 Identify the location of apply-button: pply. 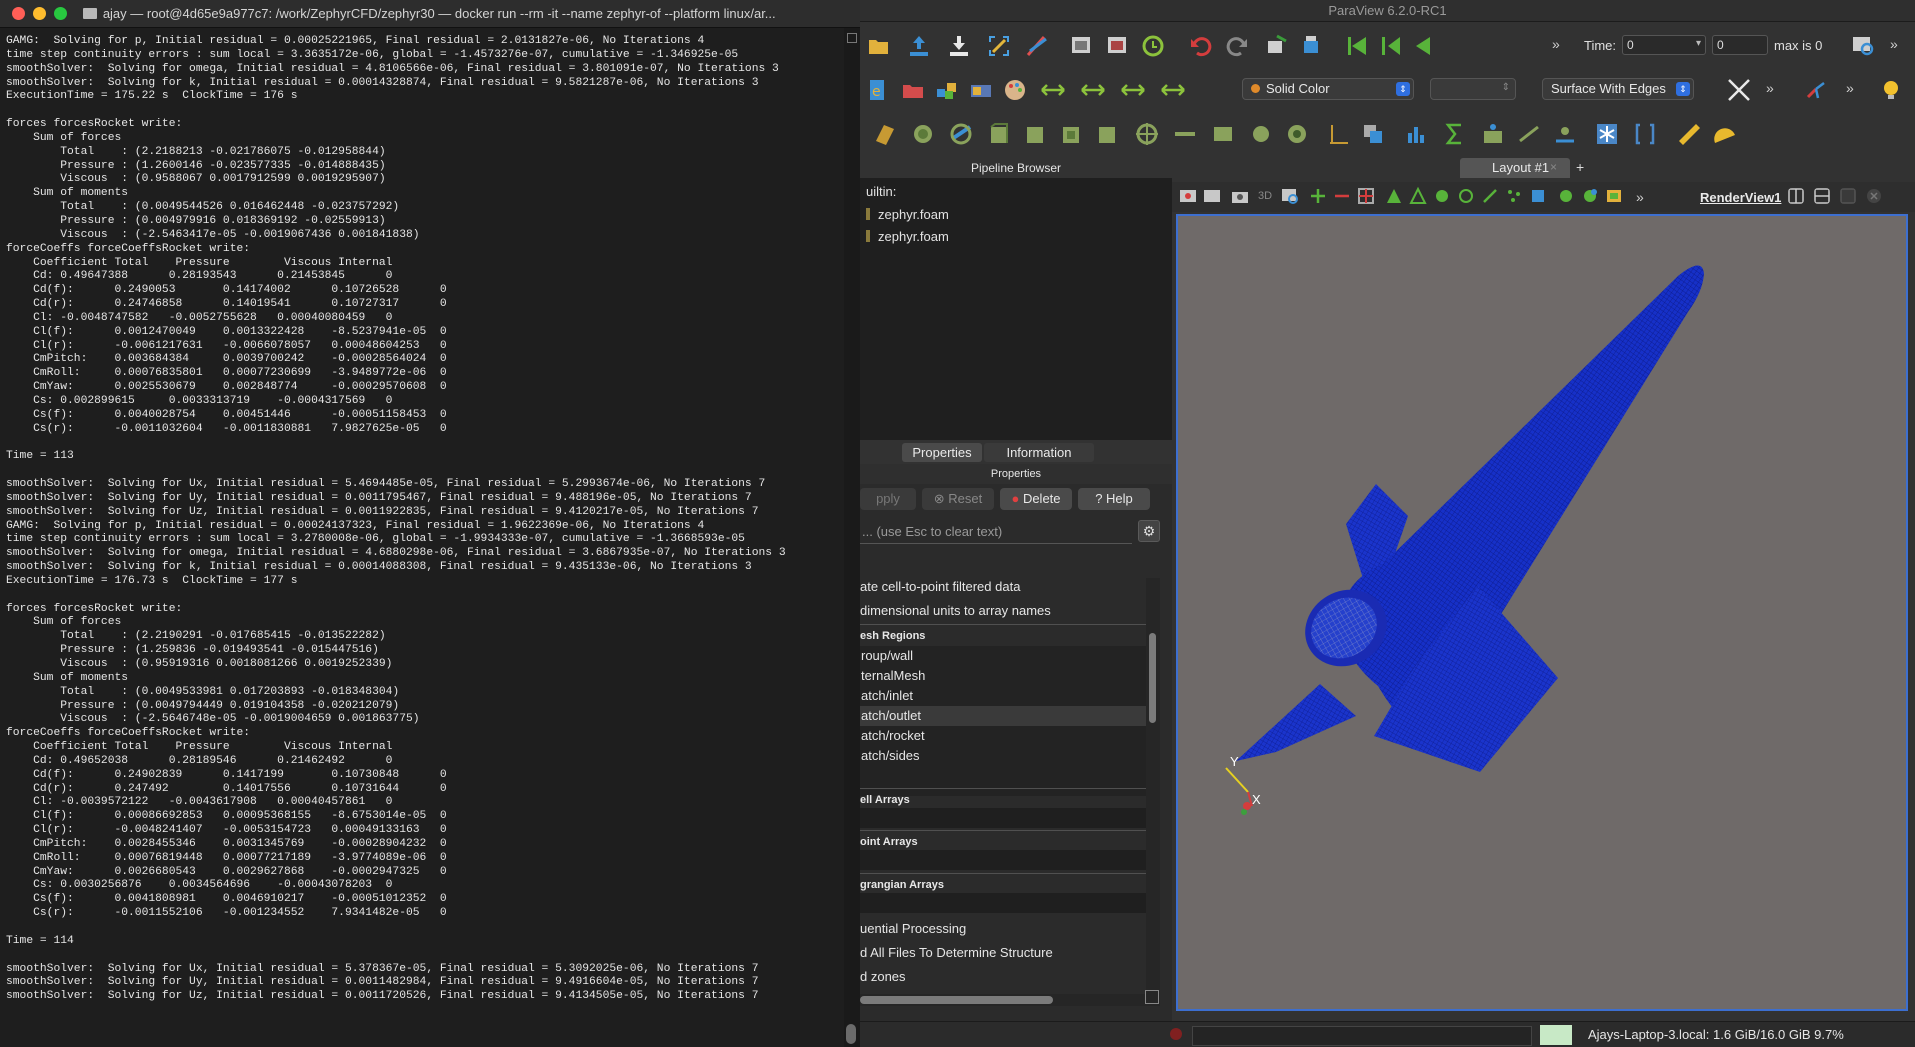
(888, 499).